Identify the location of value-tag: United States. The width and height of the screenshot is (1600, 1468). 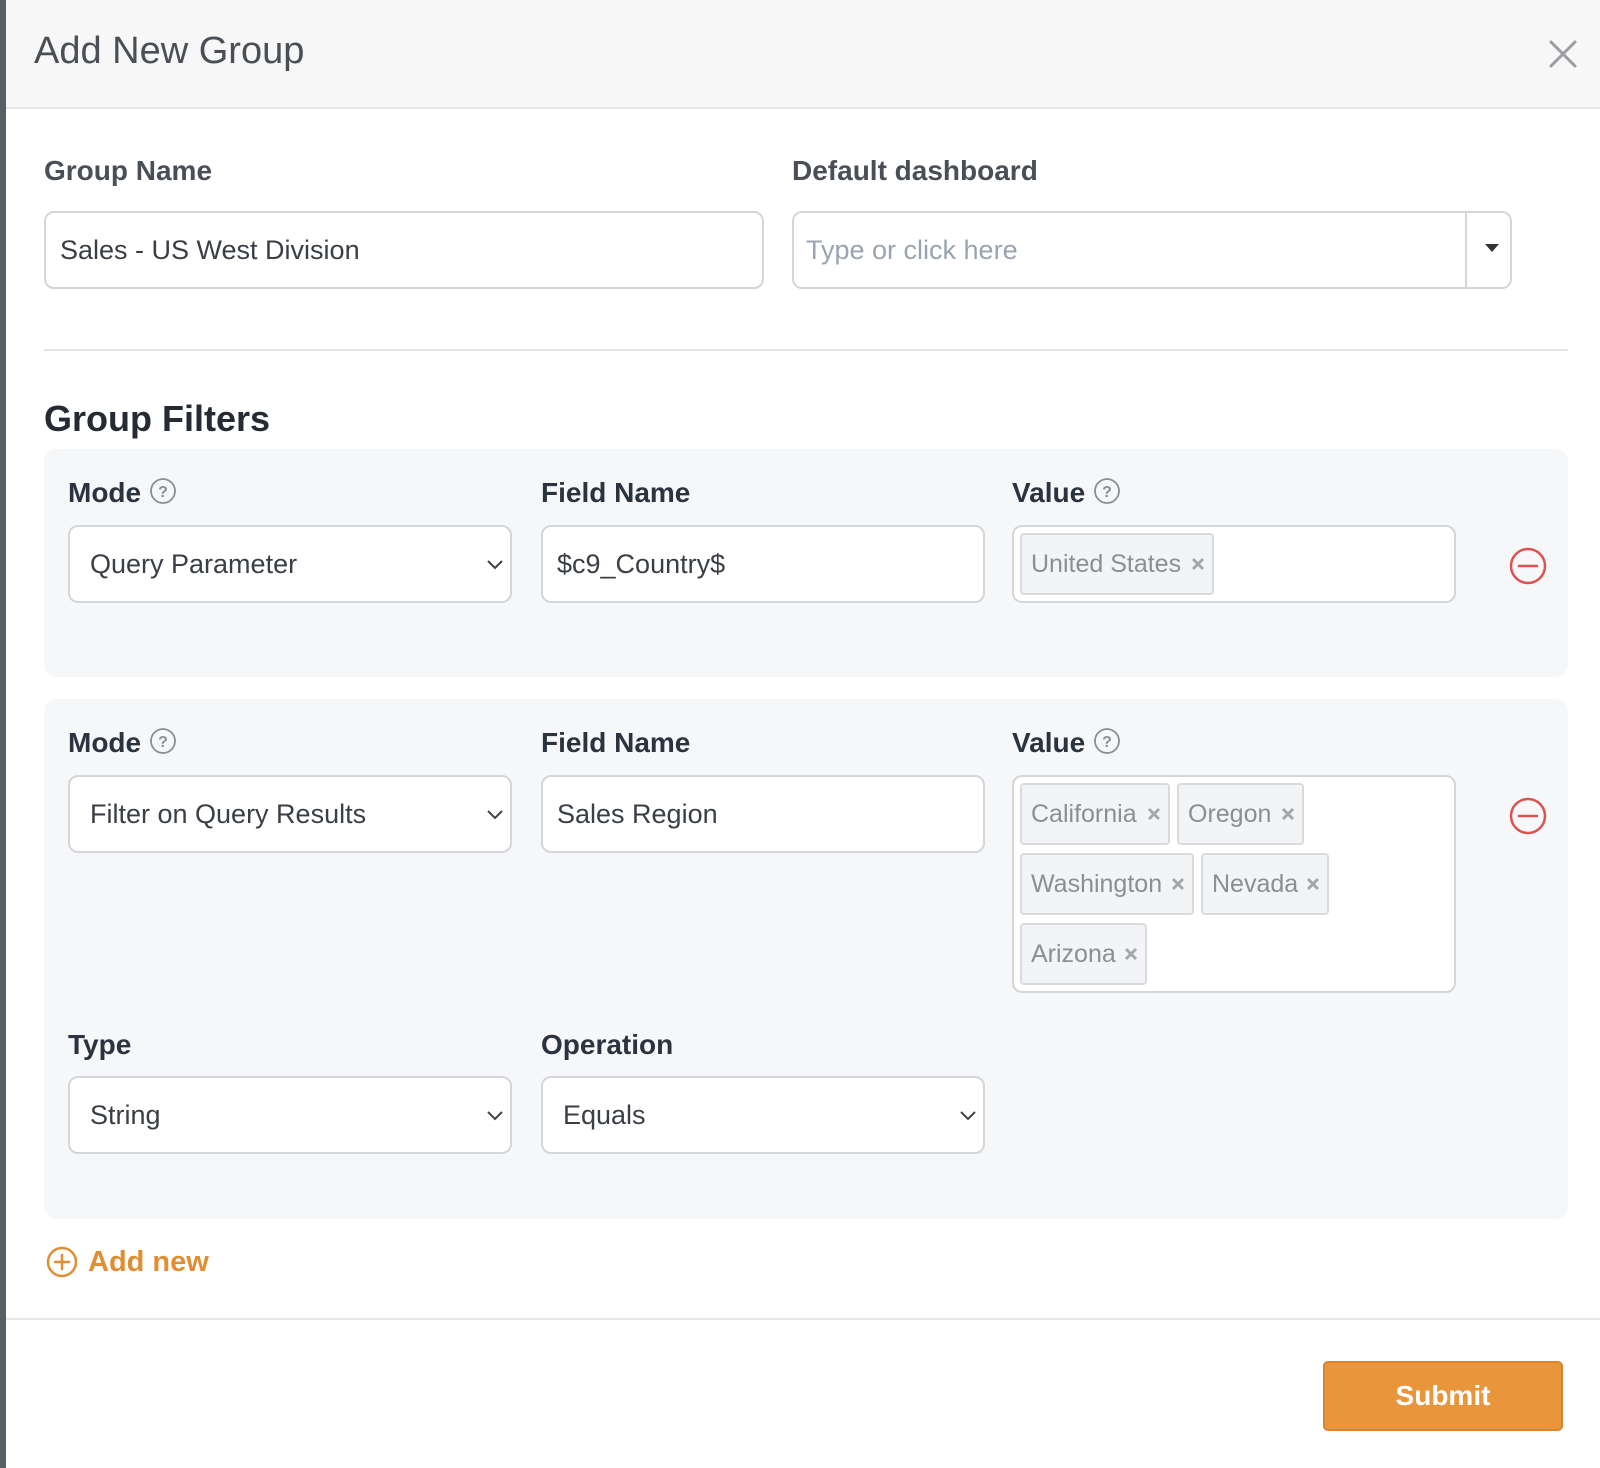
(1117, 564).